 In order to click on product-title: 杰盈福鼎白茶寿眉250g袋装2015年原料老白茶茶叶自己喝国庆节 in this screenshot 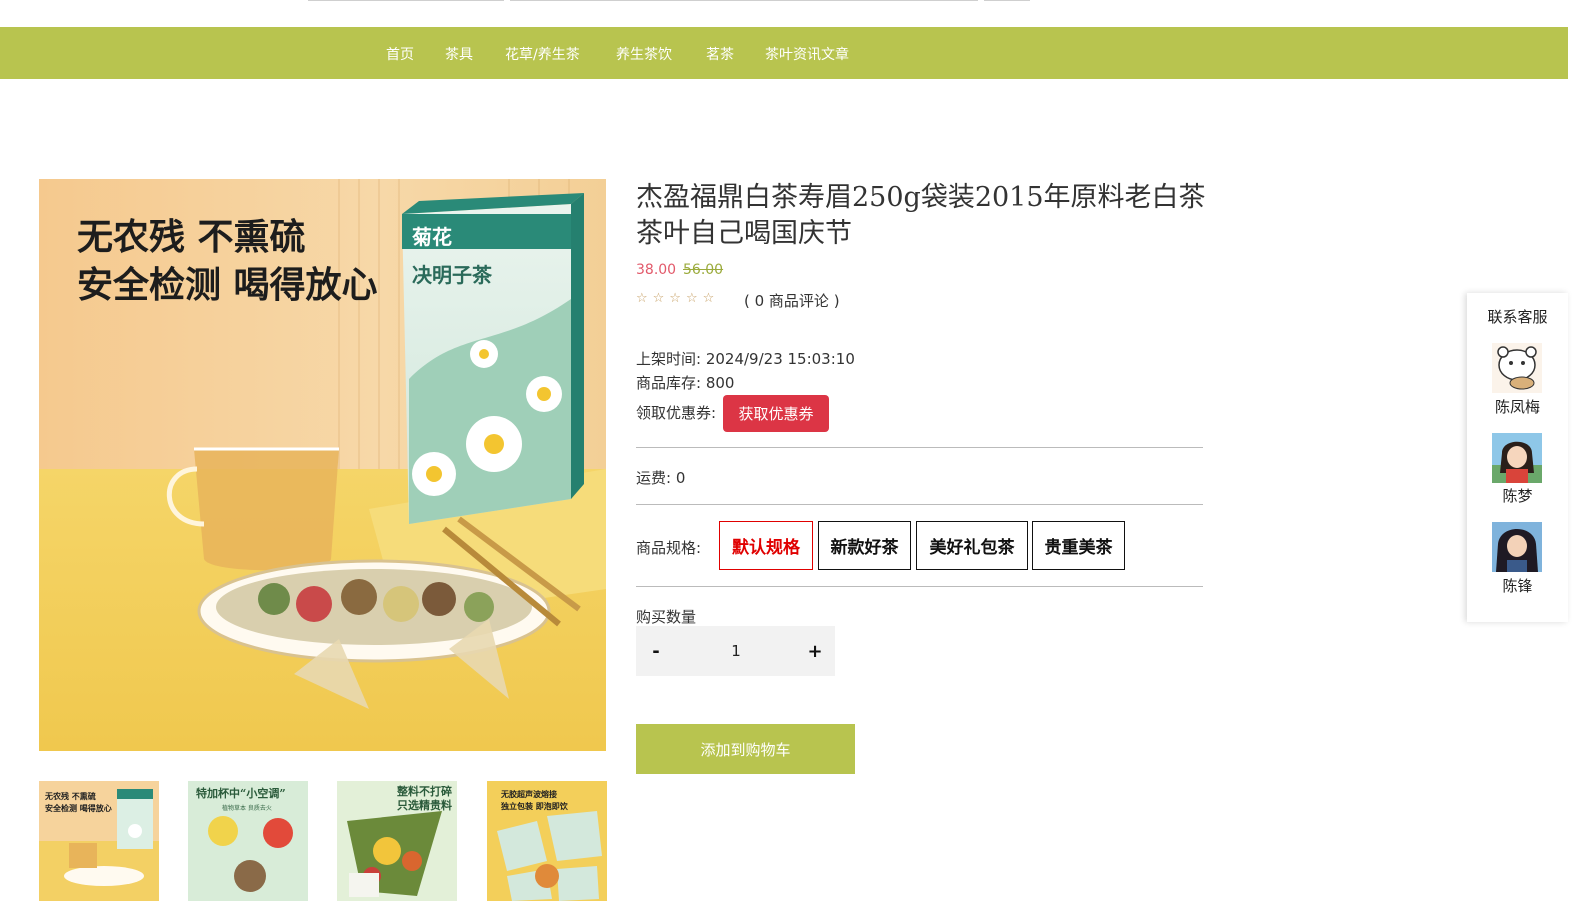, I will do `click(921, 215)`.